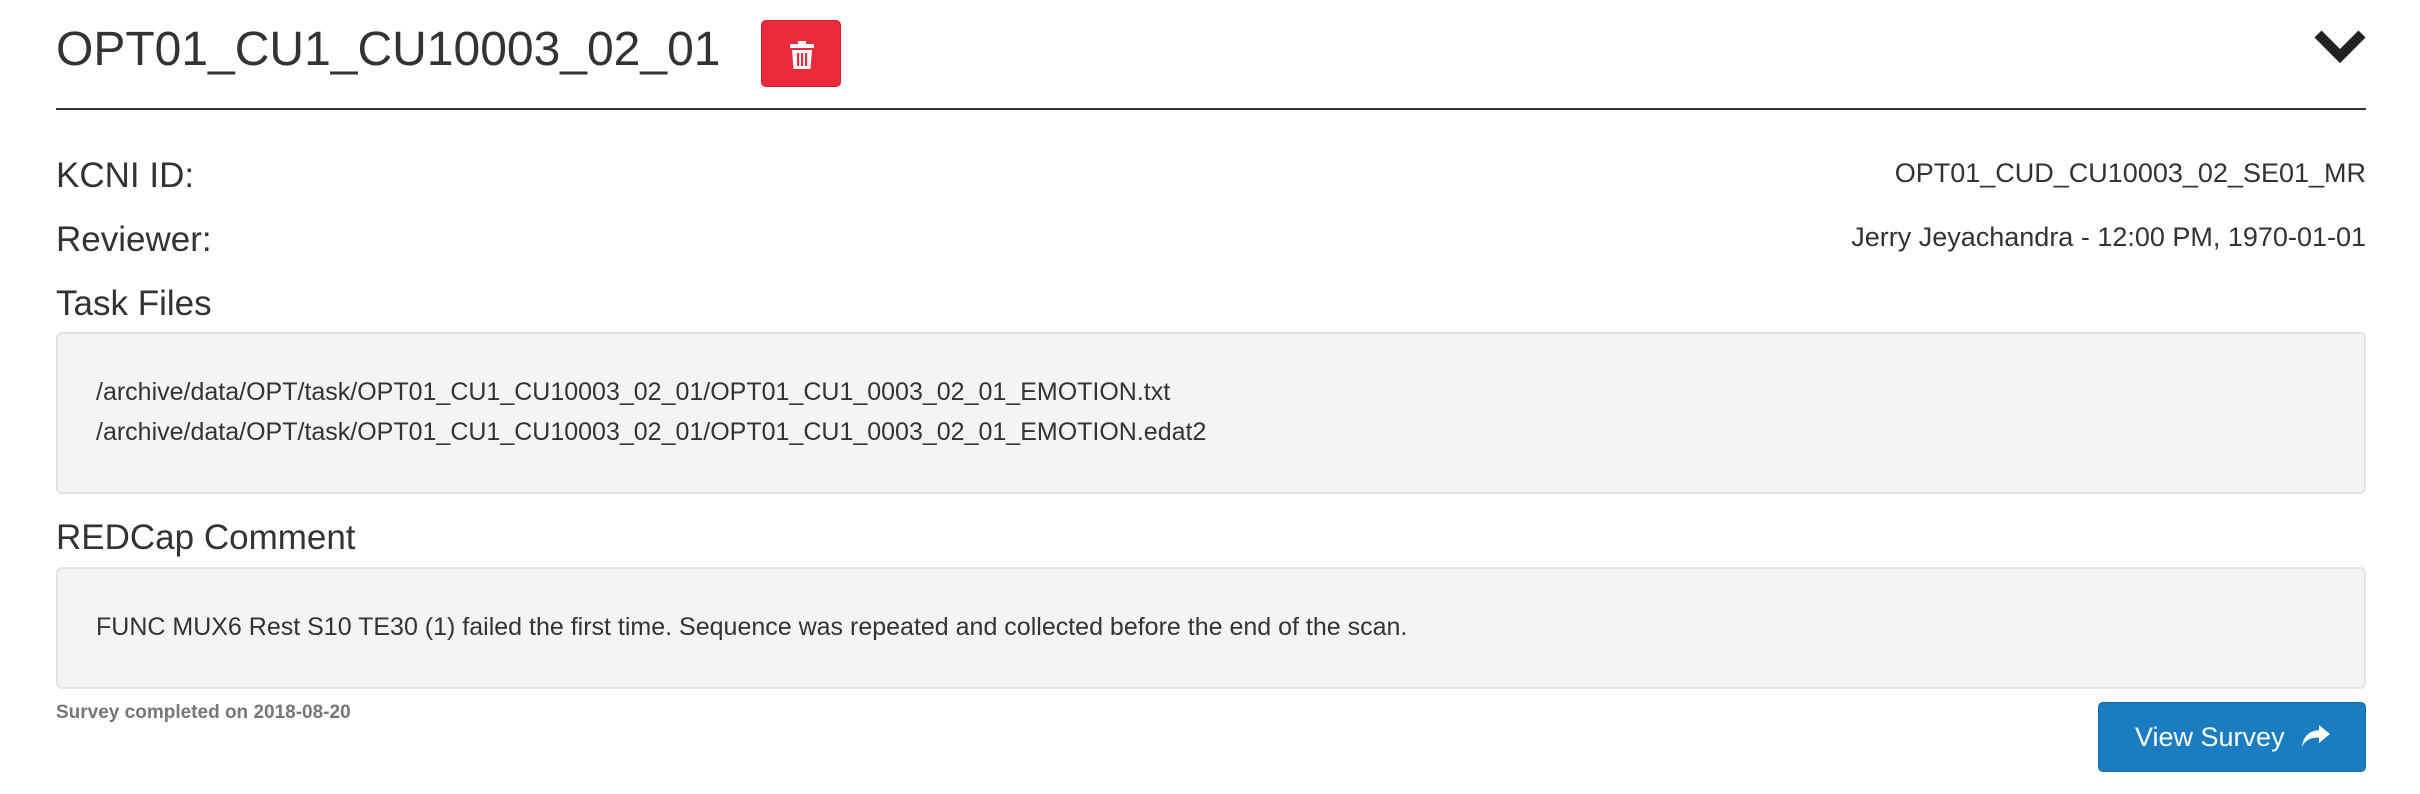 The image size is (2420, 794). Describe the element at coordinates (2108, 237) in the screenshot. I see `reviewer-value: Jerry Jeyachandra - 12:00 PM, 1970-01-01` at that location.